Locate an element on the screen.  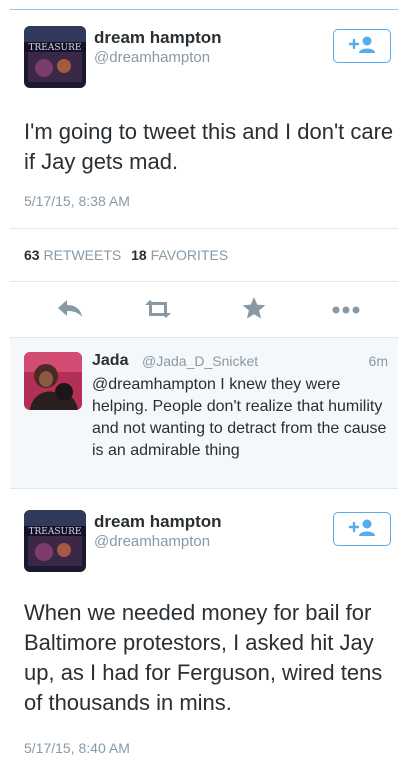
more-dots-icon is located at coordinates (346, 311).